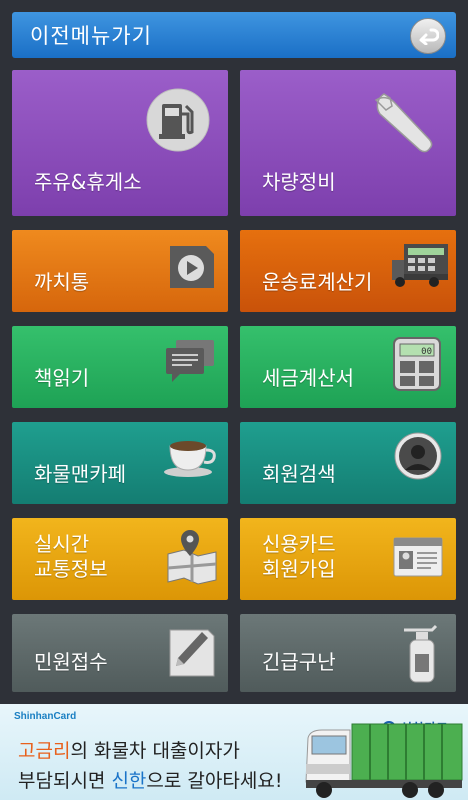  I want to click on calculator-icon: 00, so click(417, 364).